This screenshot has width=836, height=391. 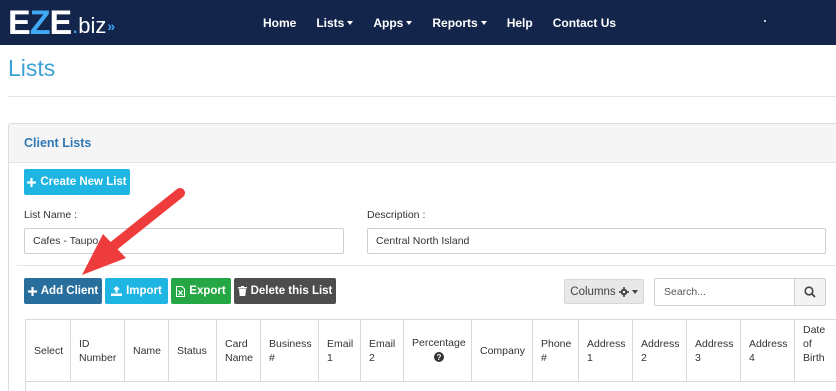 I want to click on th-email2-line1: Email, so click(x=382, y=343).